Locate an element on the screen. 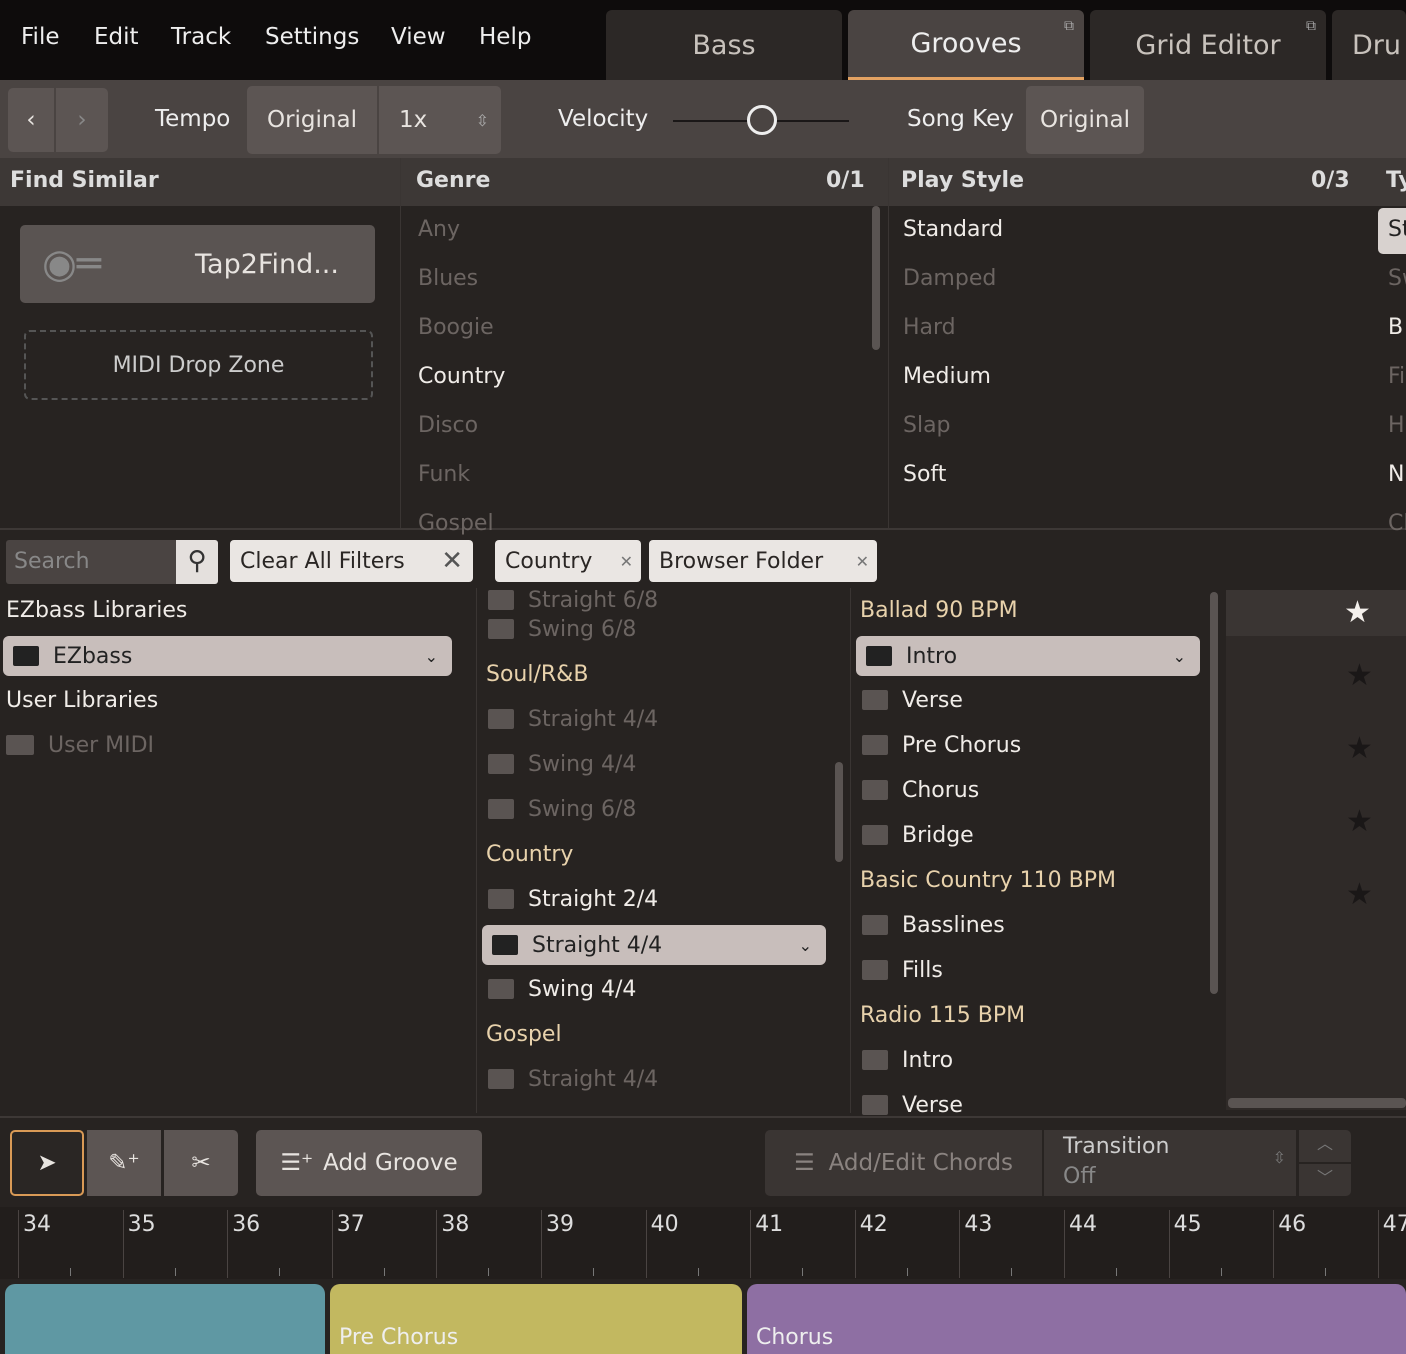  tab-bass: Bass is located at coordinates (724, 45).